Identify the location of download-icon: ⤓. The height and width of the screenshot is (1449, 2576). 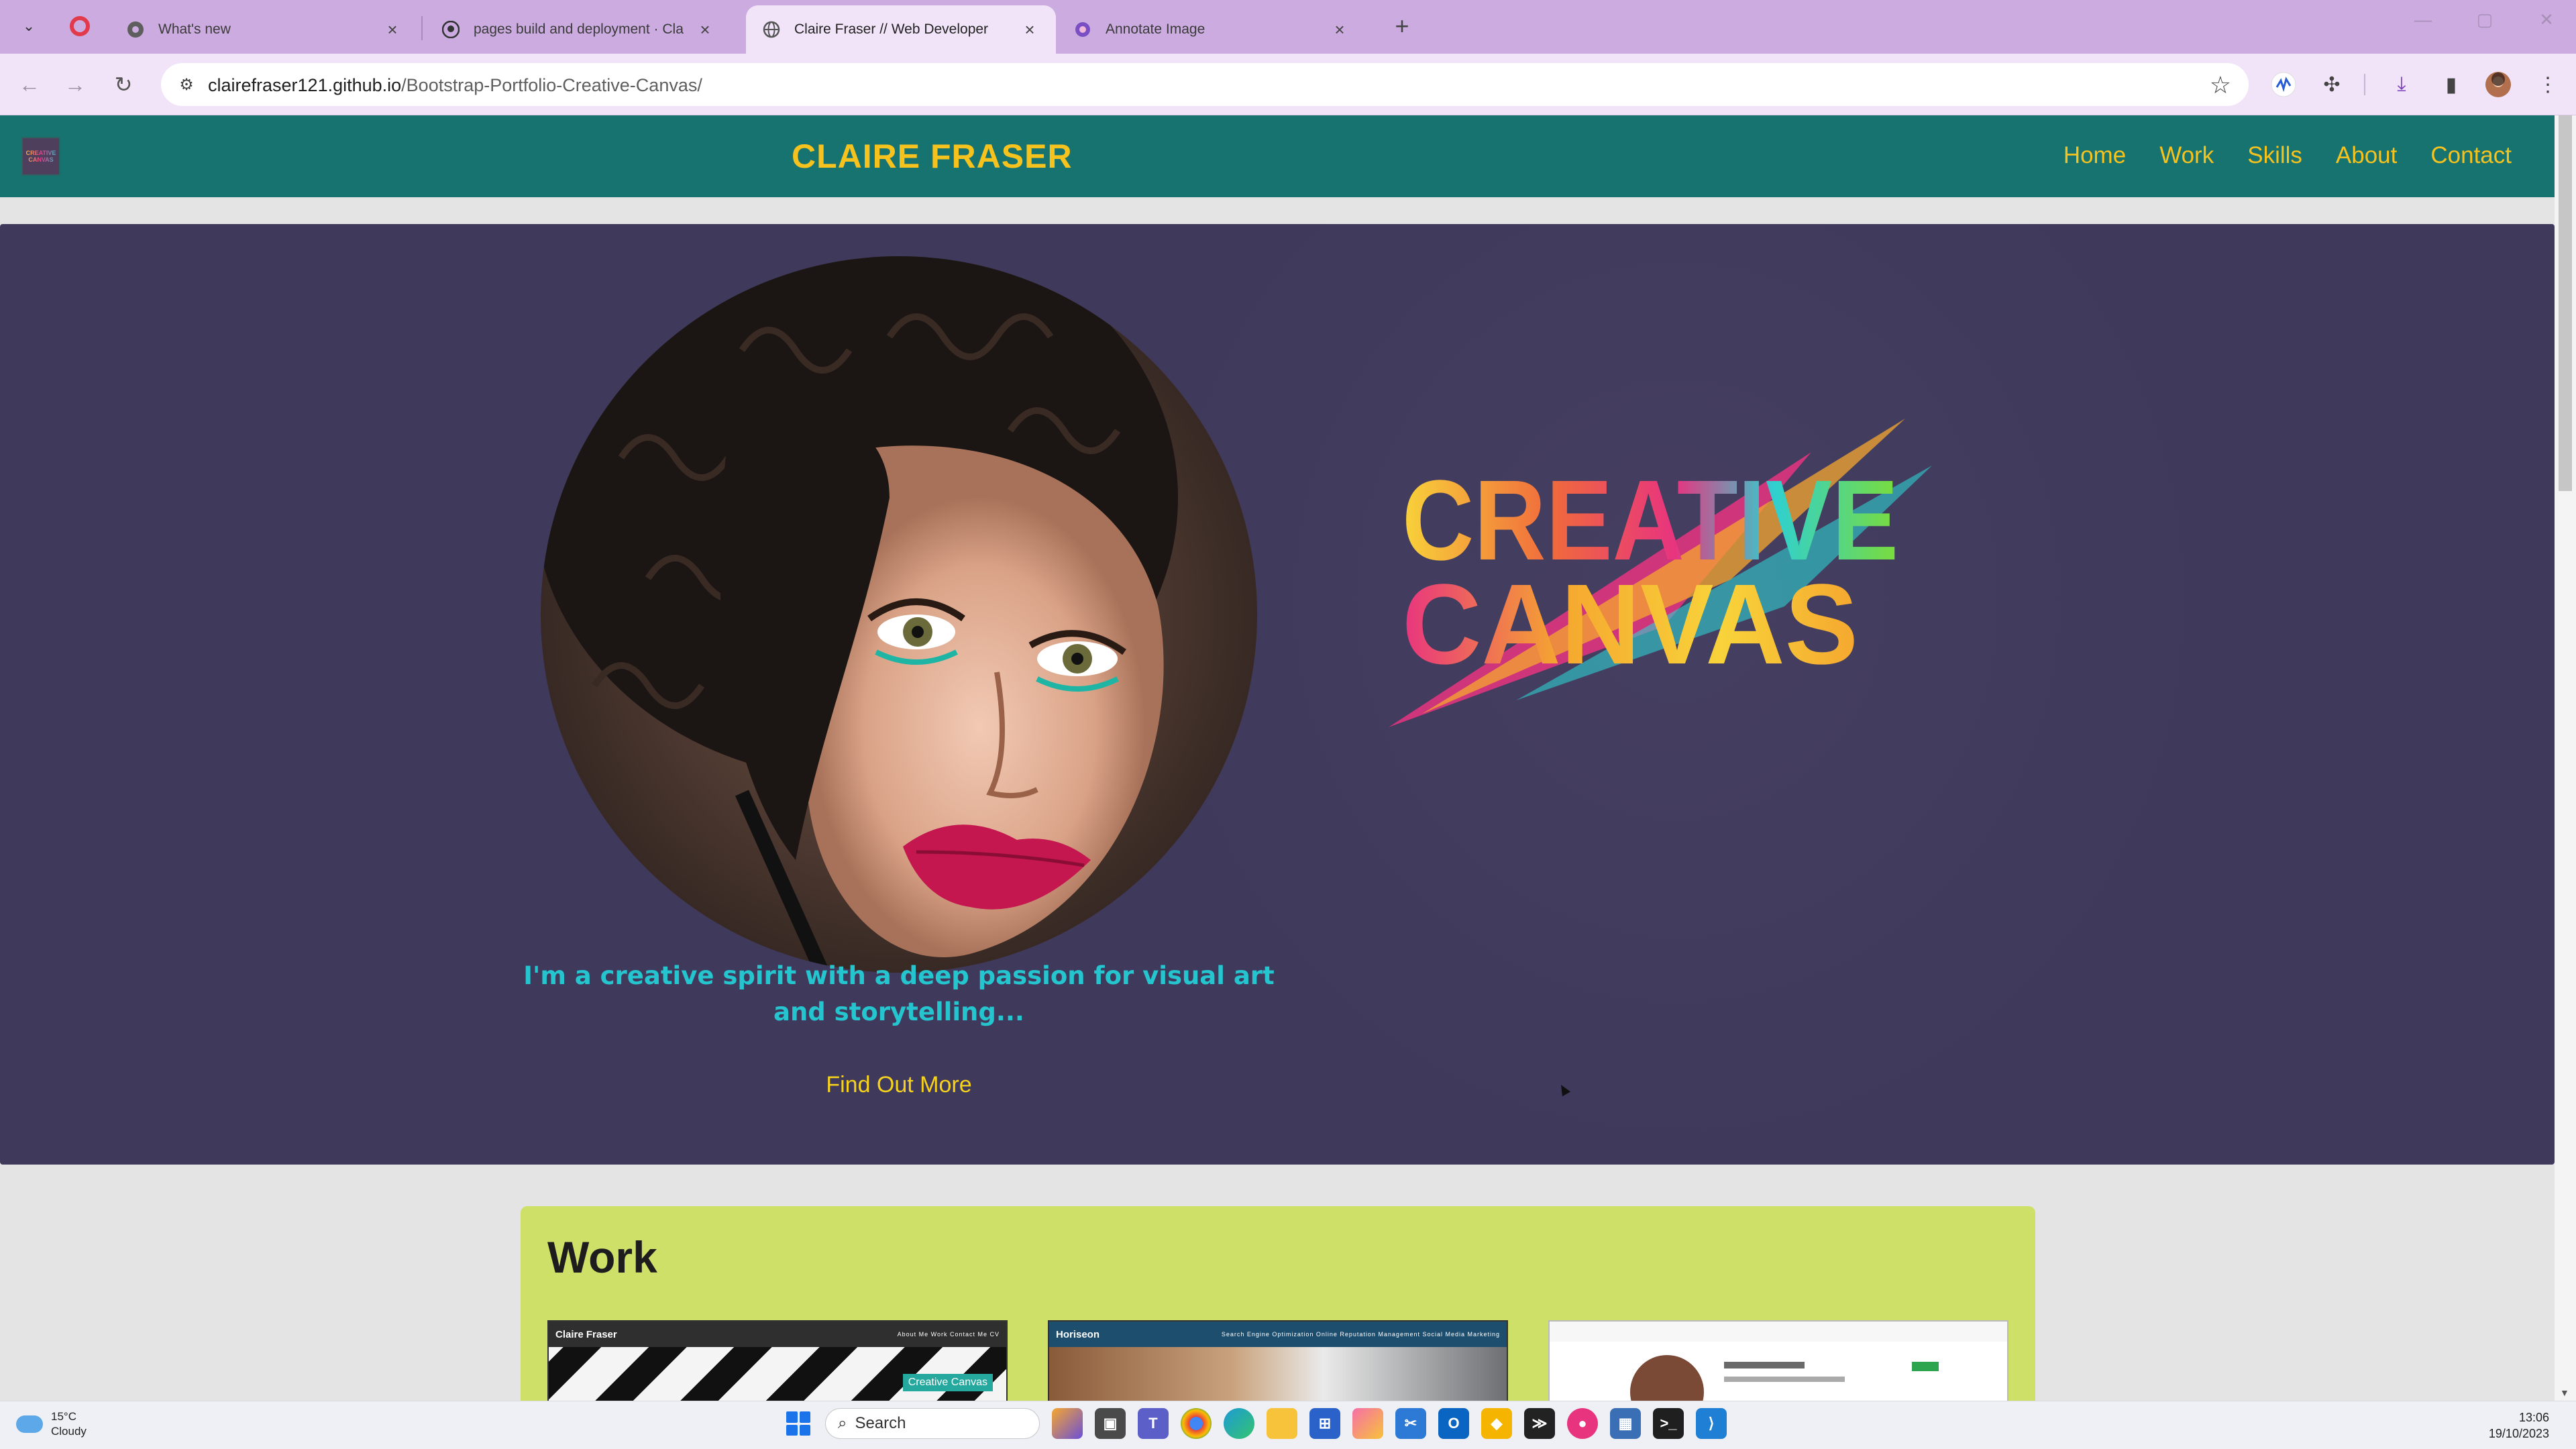
(2401, 84).